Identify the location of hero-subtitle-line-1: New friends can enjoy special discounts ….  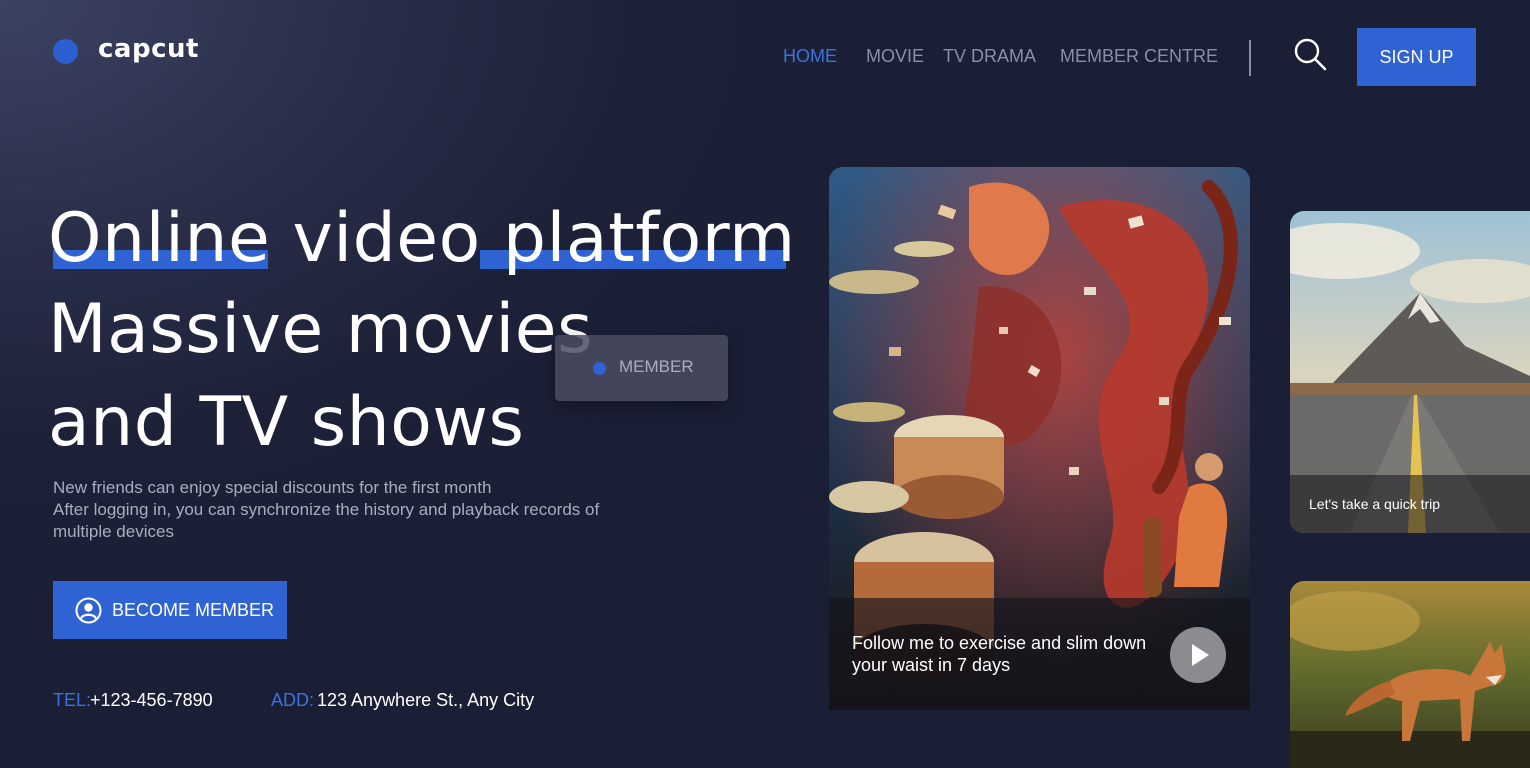
(272, 487).